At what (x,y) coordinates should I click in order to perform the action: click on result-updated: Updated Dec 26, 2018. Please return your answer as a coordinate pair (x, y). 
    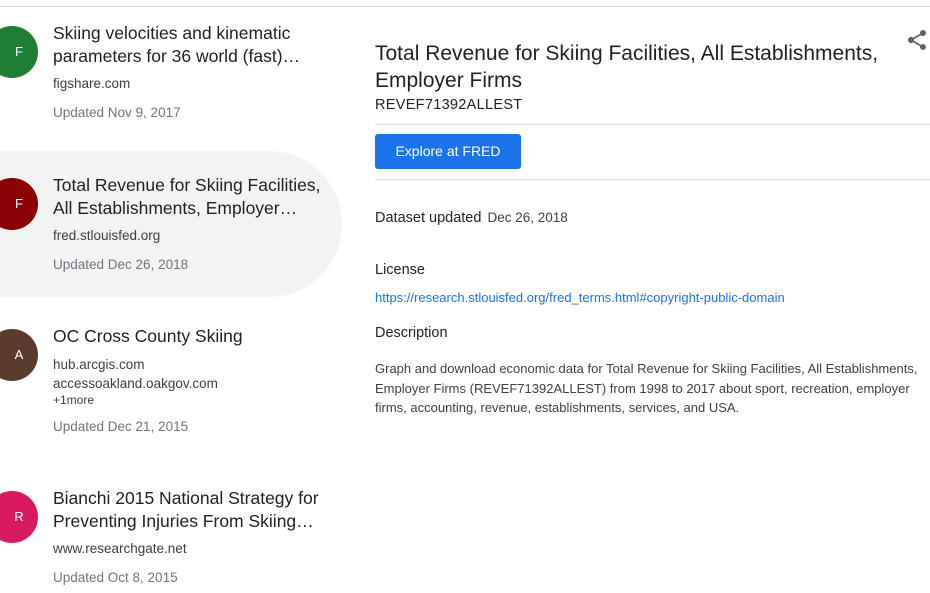
    Looking at the image, I should click on (121, 264).